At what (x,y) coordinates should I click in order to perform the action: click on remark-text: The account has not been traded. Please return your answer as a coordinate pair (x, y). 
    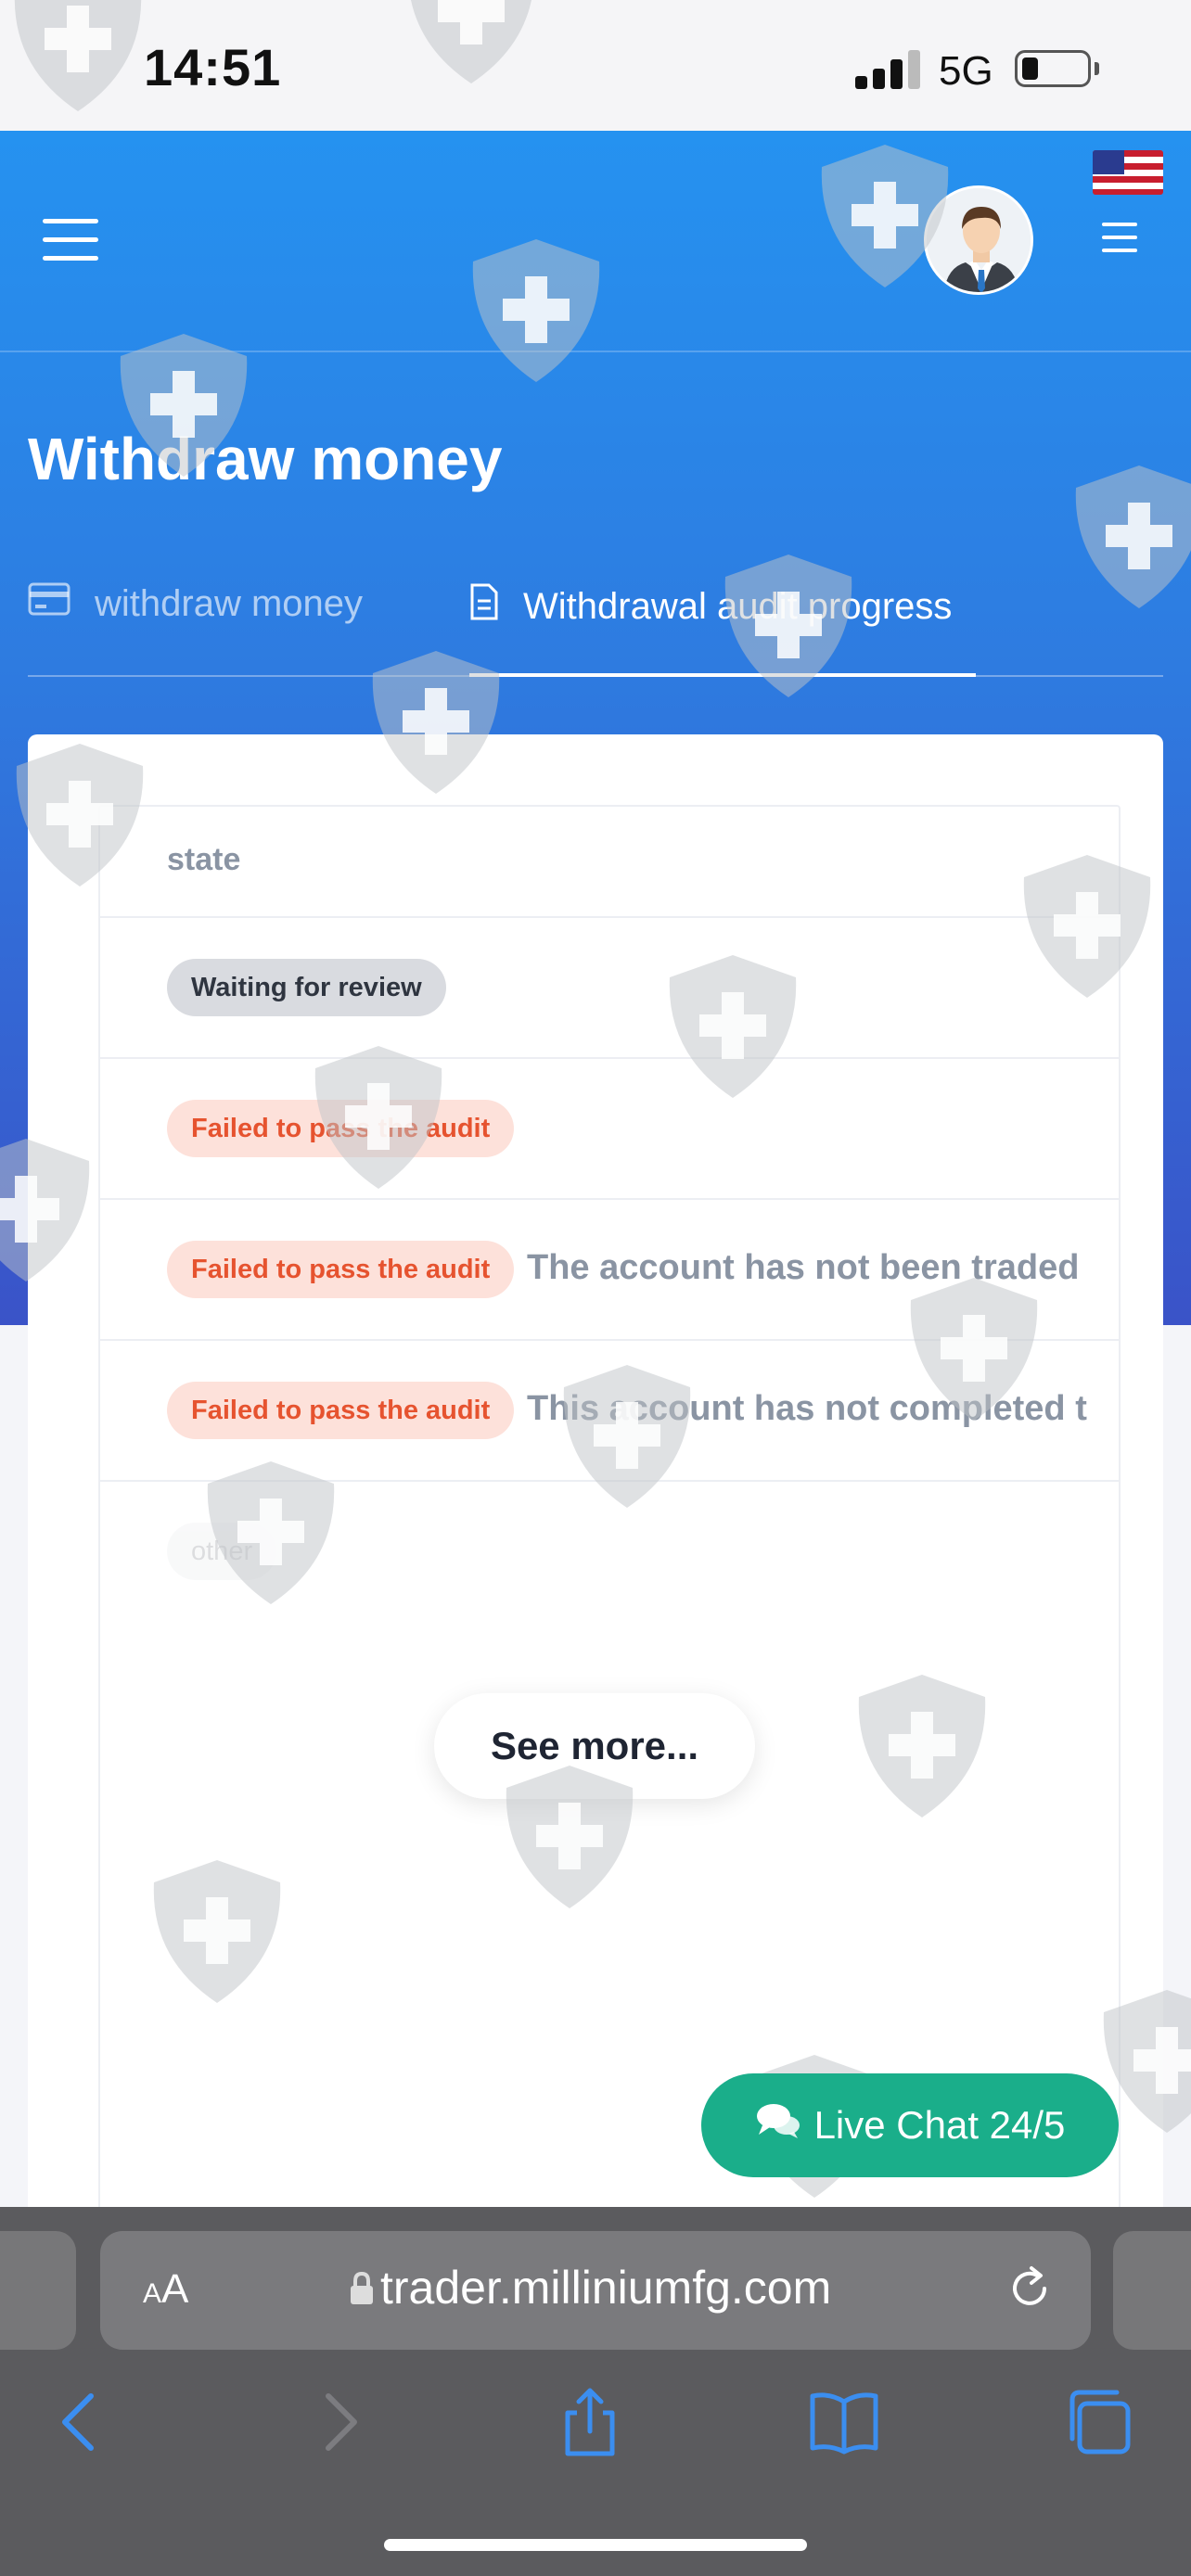
    Looking at the image, I should click on (803, 1267).